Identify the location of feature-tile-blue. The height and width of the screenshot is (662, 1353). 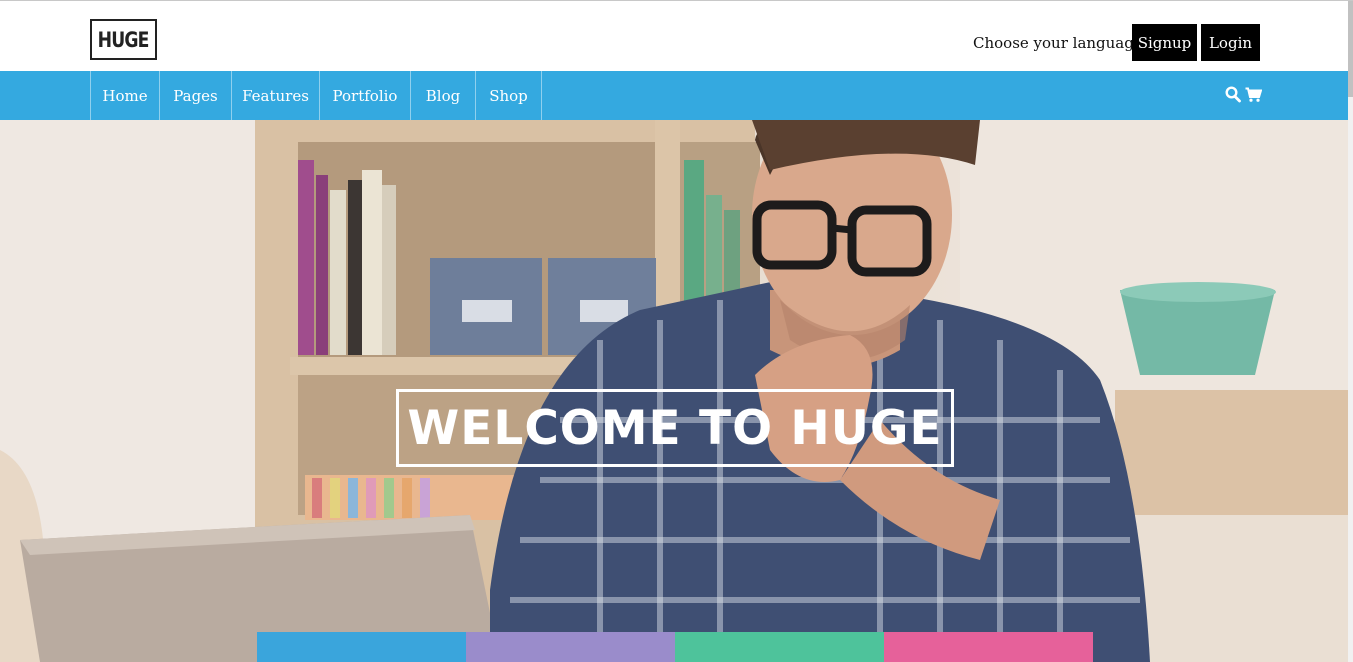
(361, 647).